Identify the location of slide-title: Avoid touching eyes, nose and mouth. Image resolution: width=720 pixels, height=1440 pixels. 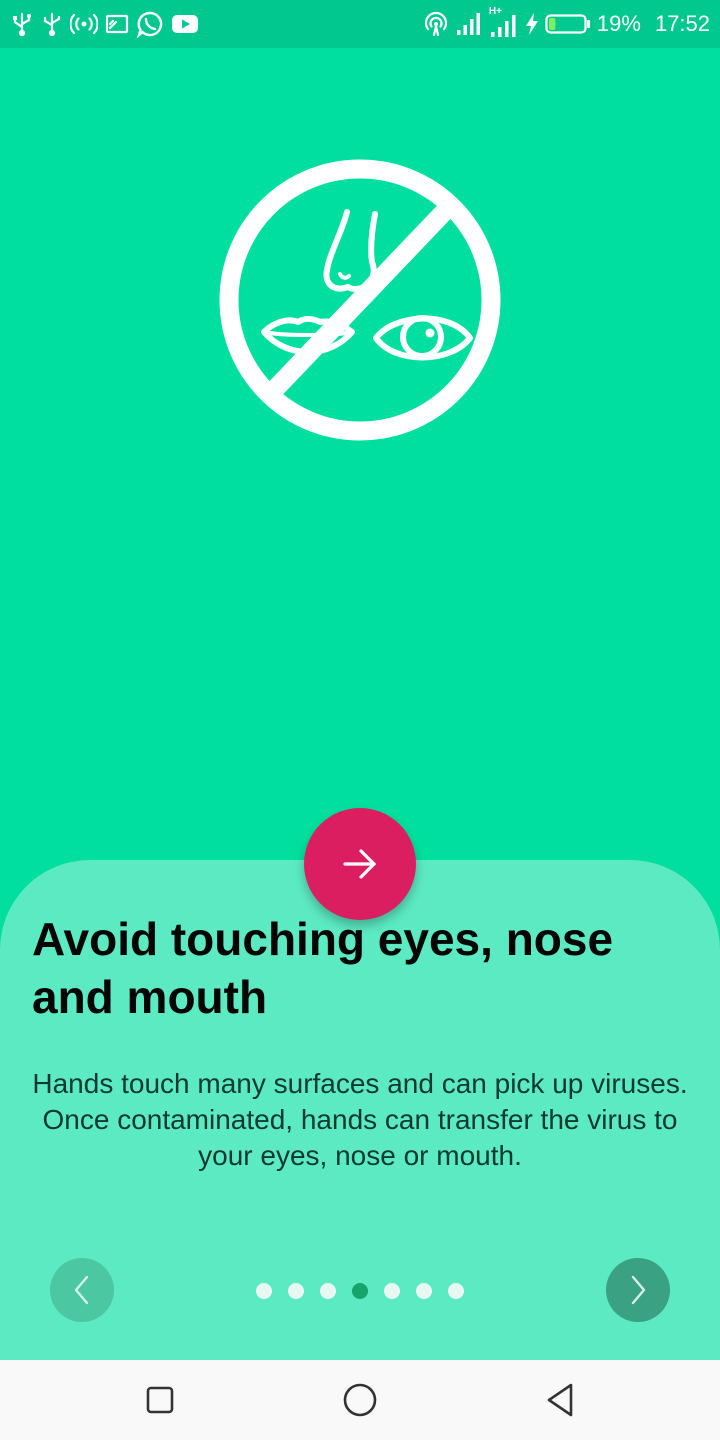
(323, 968).